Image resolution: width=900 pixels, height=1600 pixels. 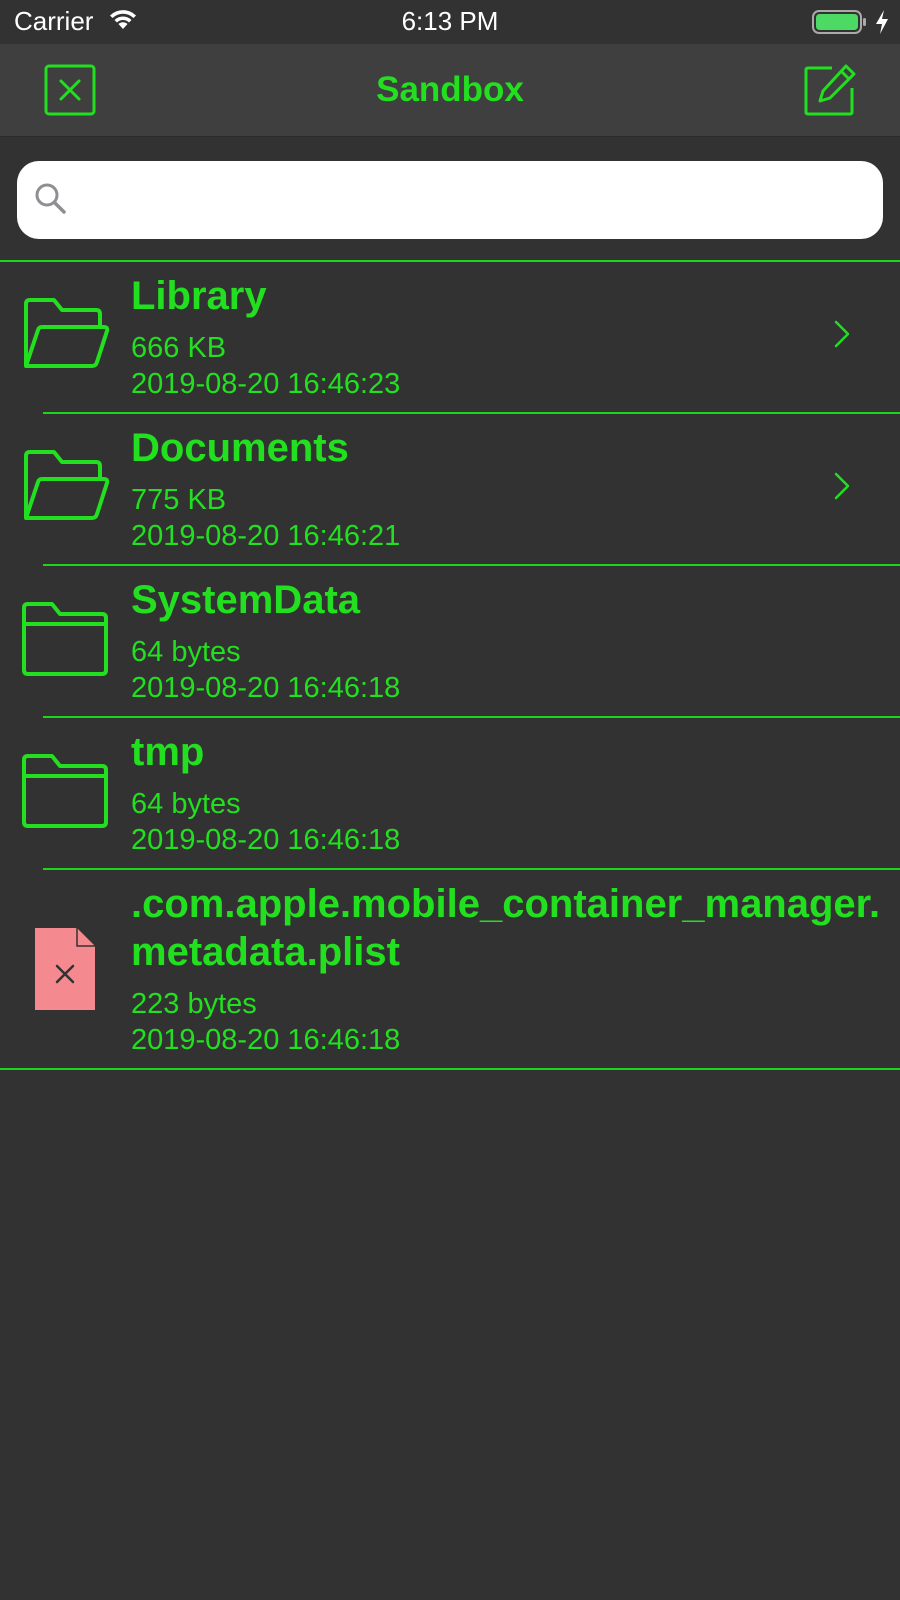 I want to click on file-size: 666 KB, so click(x=179, y=348).